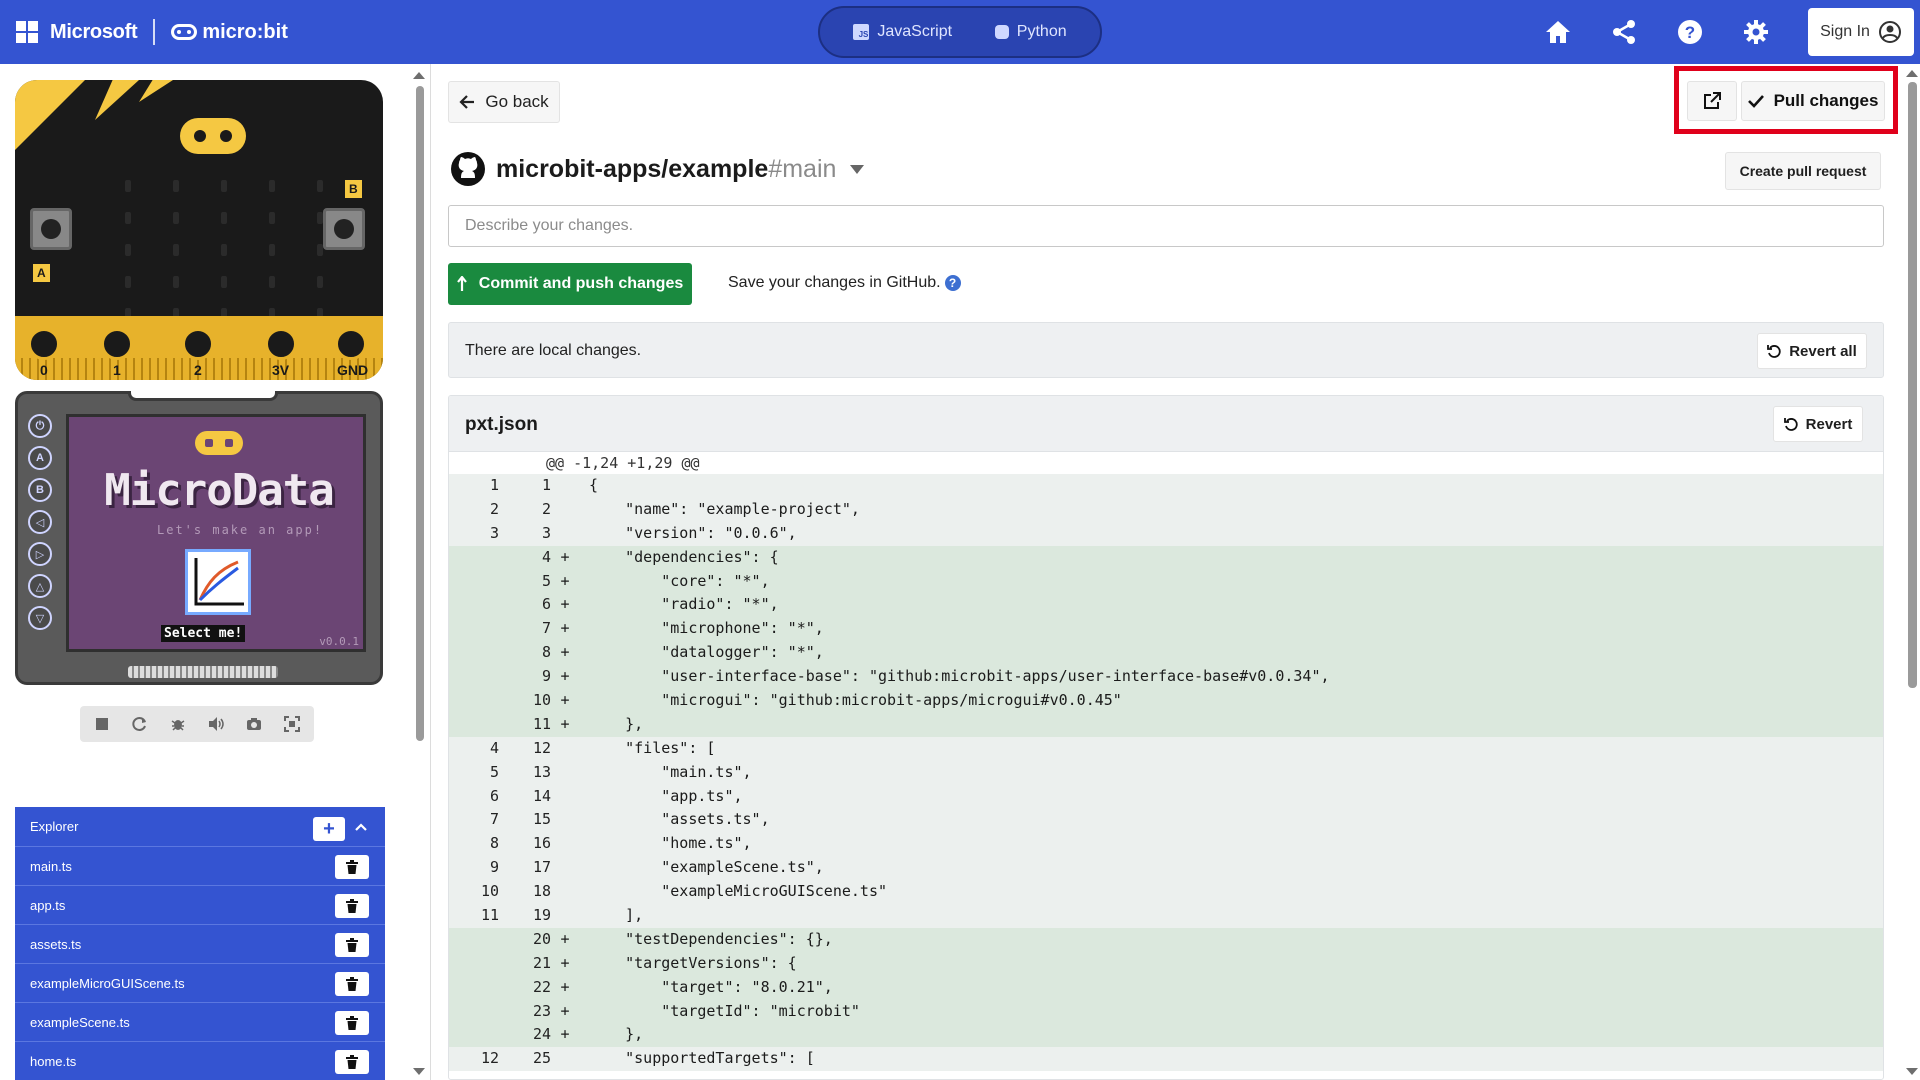  Describe the element at coordinates (1756, 32) in the screenshot. I see `settings-gear-icon` at that location.